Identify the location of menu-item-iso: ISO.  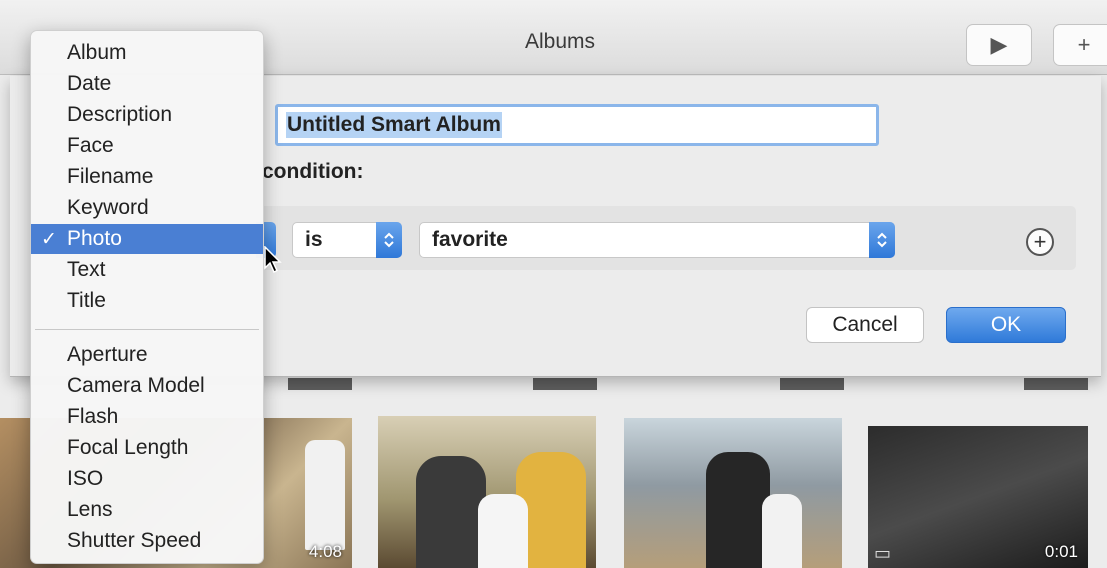
(147, 479).